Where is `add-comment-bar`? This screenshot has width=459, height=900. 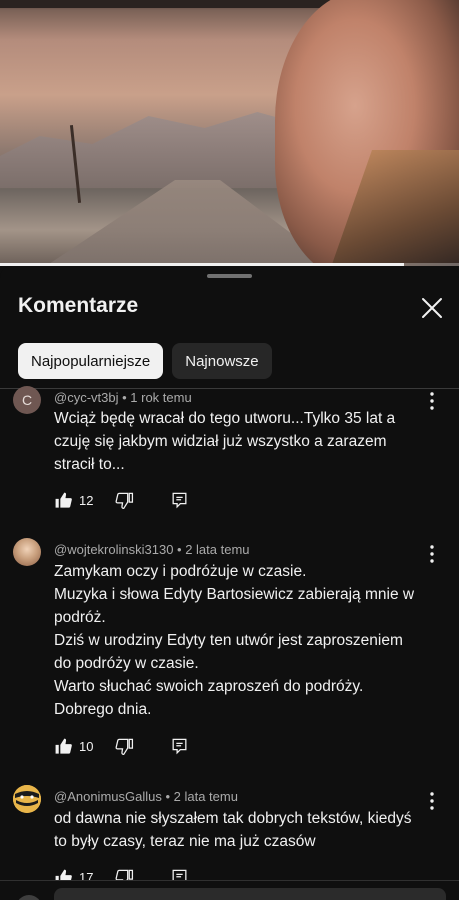 add-comment-bar is located at coordinates (229, 890).